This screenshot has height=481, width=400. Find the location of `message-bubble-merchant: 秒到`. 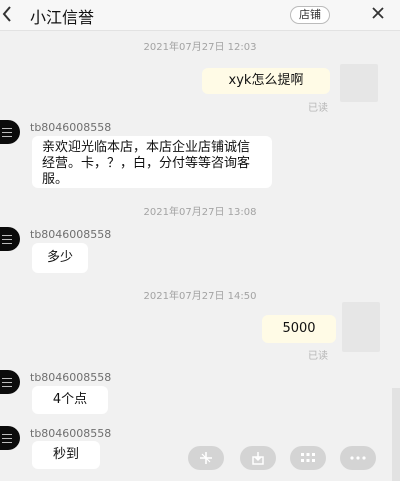

message-bubble-merchant: 秒到 is located at coordinates (66, 455).